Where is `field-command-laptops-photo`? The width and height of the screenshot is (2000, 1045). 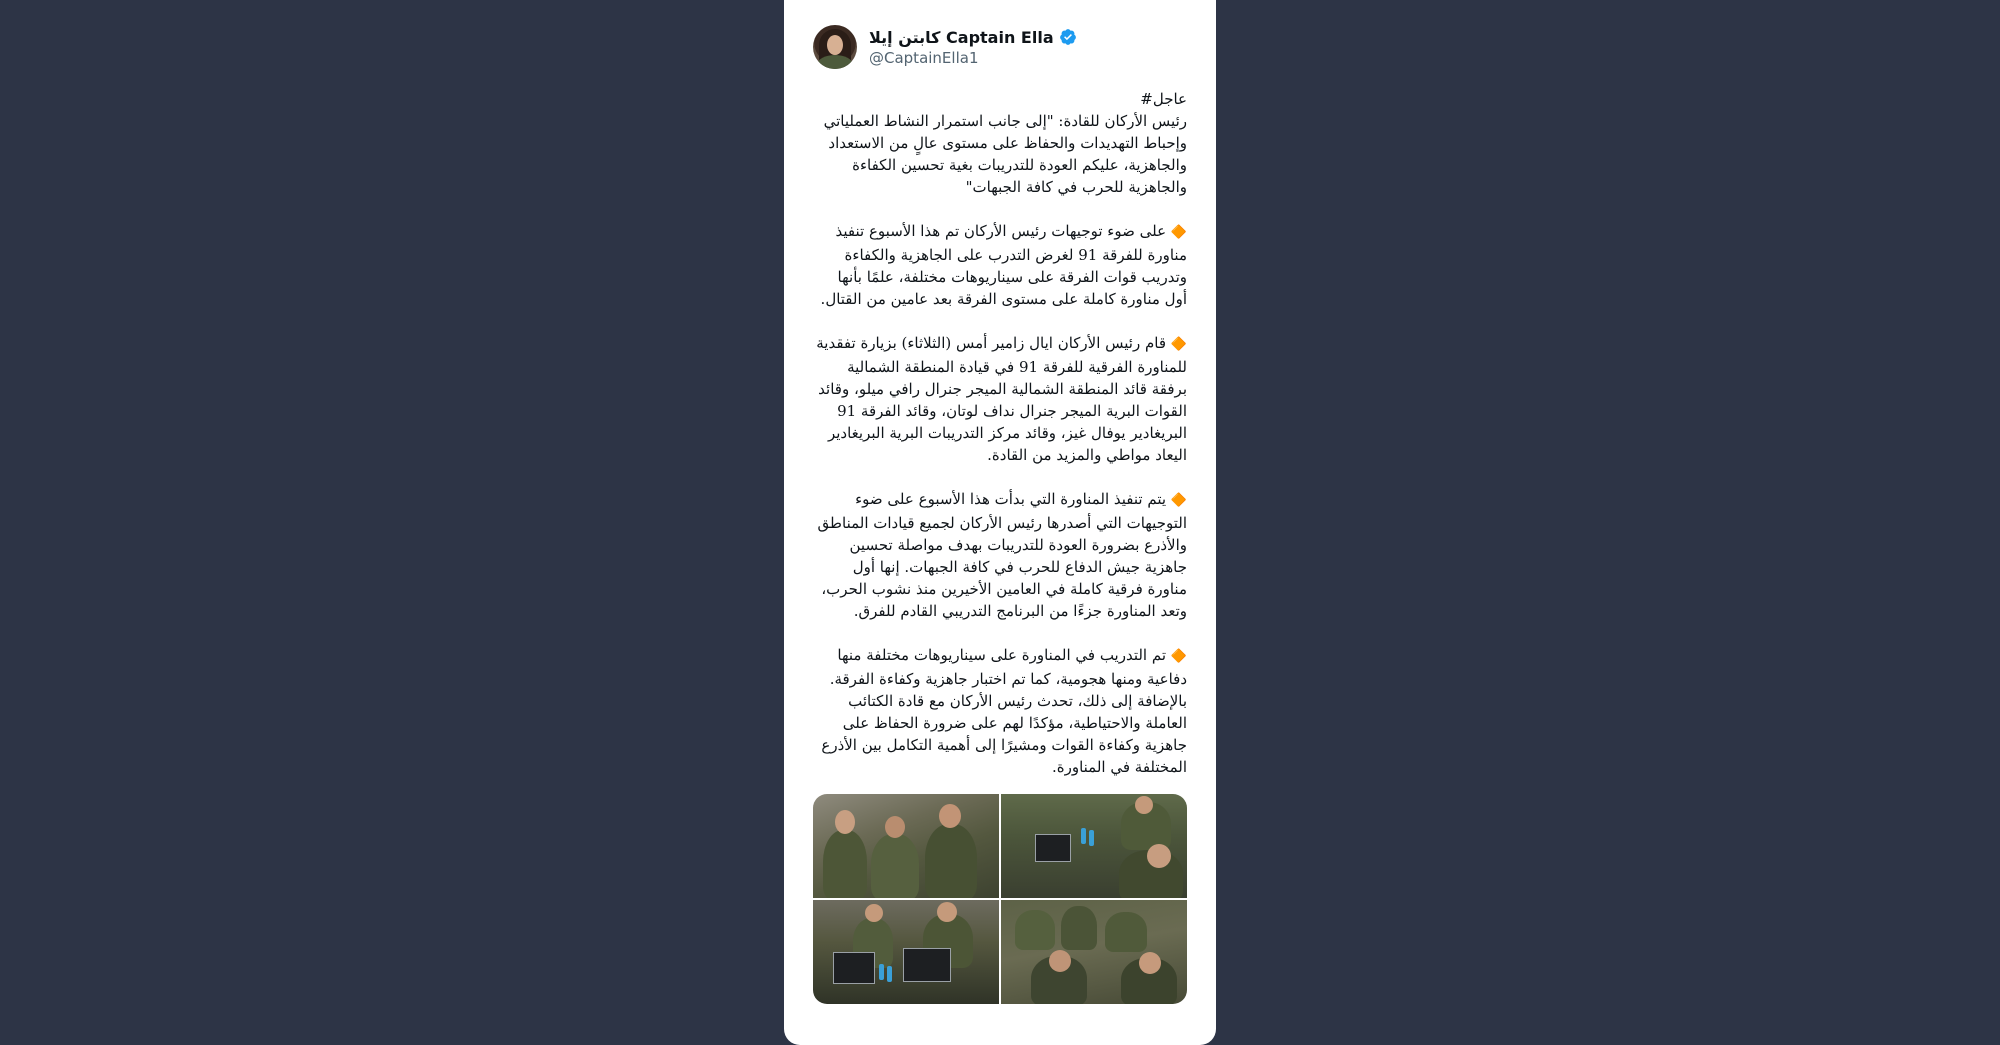
field-command-laptops-photo is located at coordinates (1094, 846).